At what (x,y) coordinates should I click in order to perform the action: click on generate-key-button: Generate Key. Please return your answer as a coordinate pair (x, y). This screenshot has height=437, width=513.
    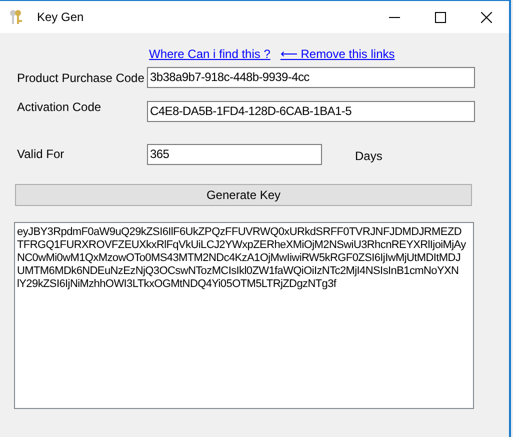
    Looking at the image, I should click on (243, 195).